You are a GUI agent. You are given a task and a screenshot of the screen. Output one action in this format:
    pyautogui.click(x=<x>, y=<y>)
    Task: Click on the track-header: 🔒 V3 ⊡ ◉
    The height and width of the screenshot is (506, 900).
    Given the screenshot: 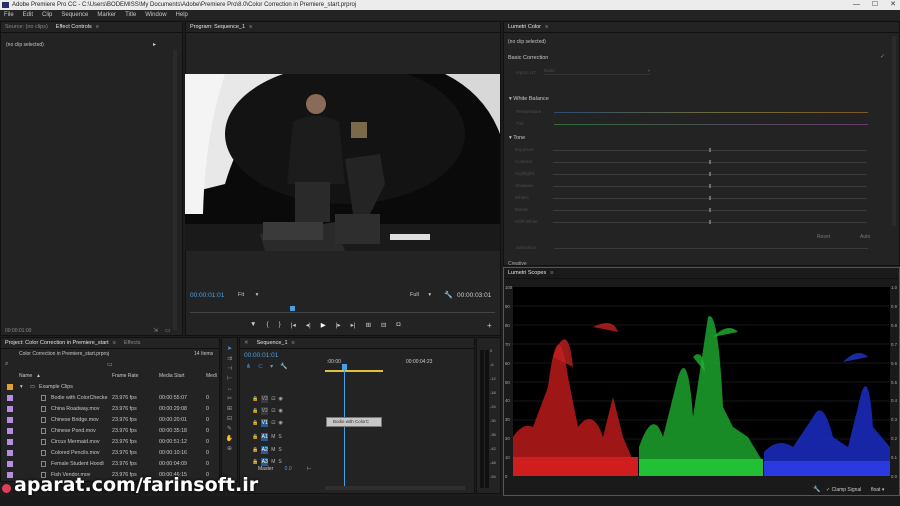 What is the action you would take?
    pyautogui.click(x=267, y=398)
    